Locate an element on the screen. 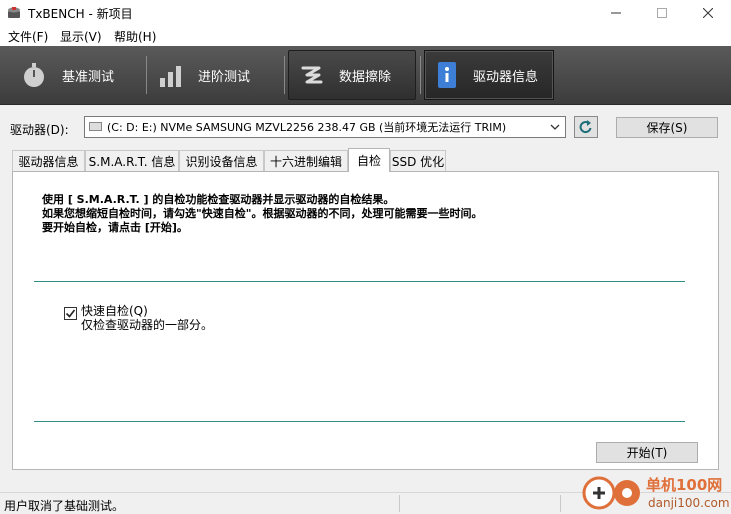 The height and width of the screenshot is (514, 731). check-icon is located at coordinates (70, 313).